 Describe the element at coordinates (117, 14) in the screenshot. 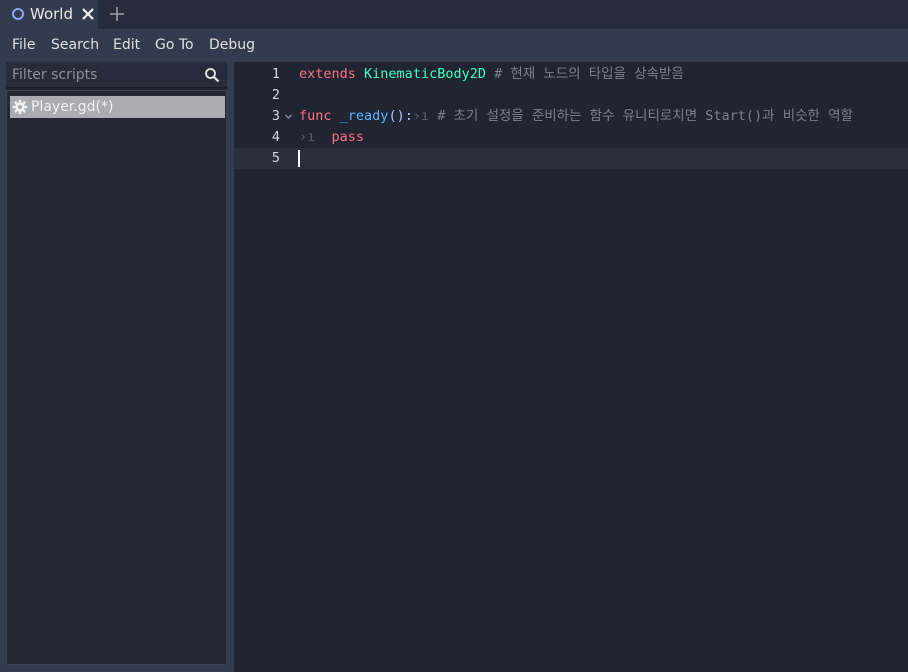

I see `add-tab-icon` at that location.